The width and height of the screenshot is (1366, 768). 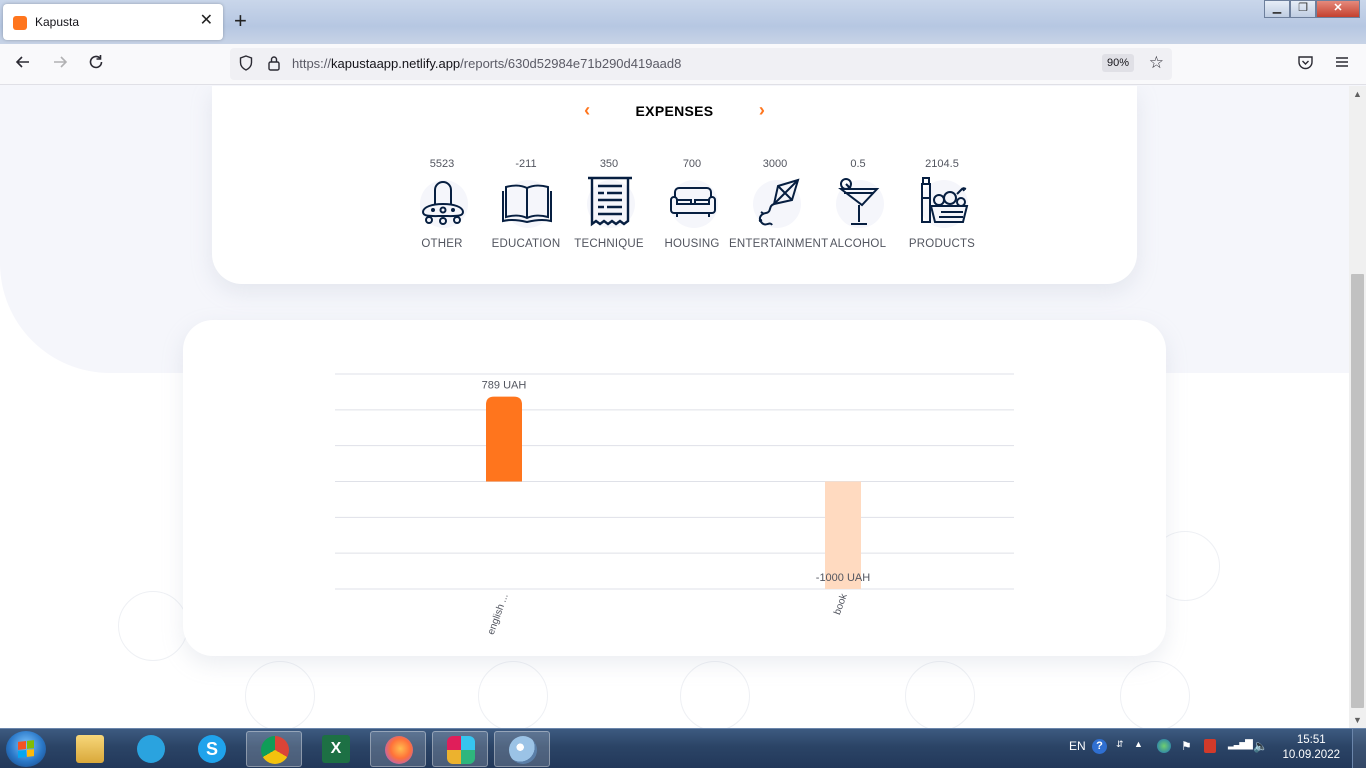 I want to click on ufo-icon, so click(x=442, y=203).